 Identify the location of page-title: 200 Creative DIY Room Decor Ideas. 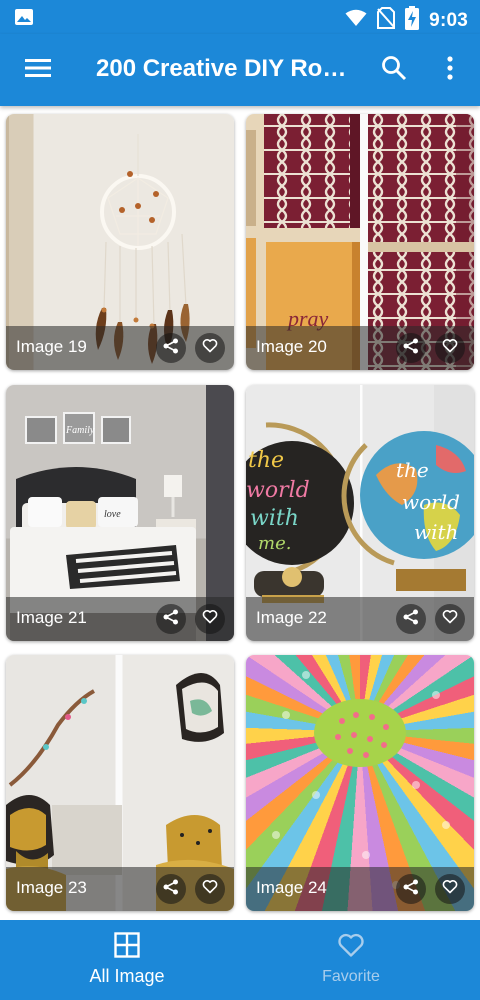
(227, 68).